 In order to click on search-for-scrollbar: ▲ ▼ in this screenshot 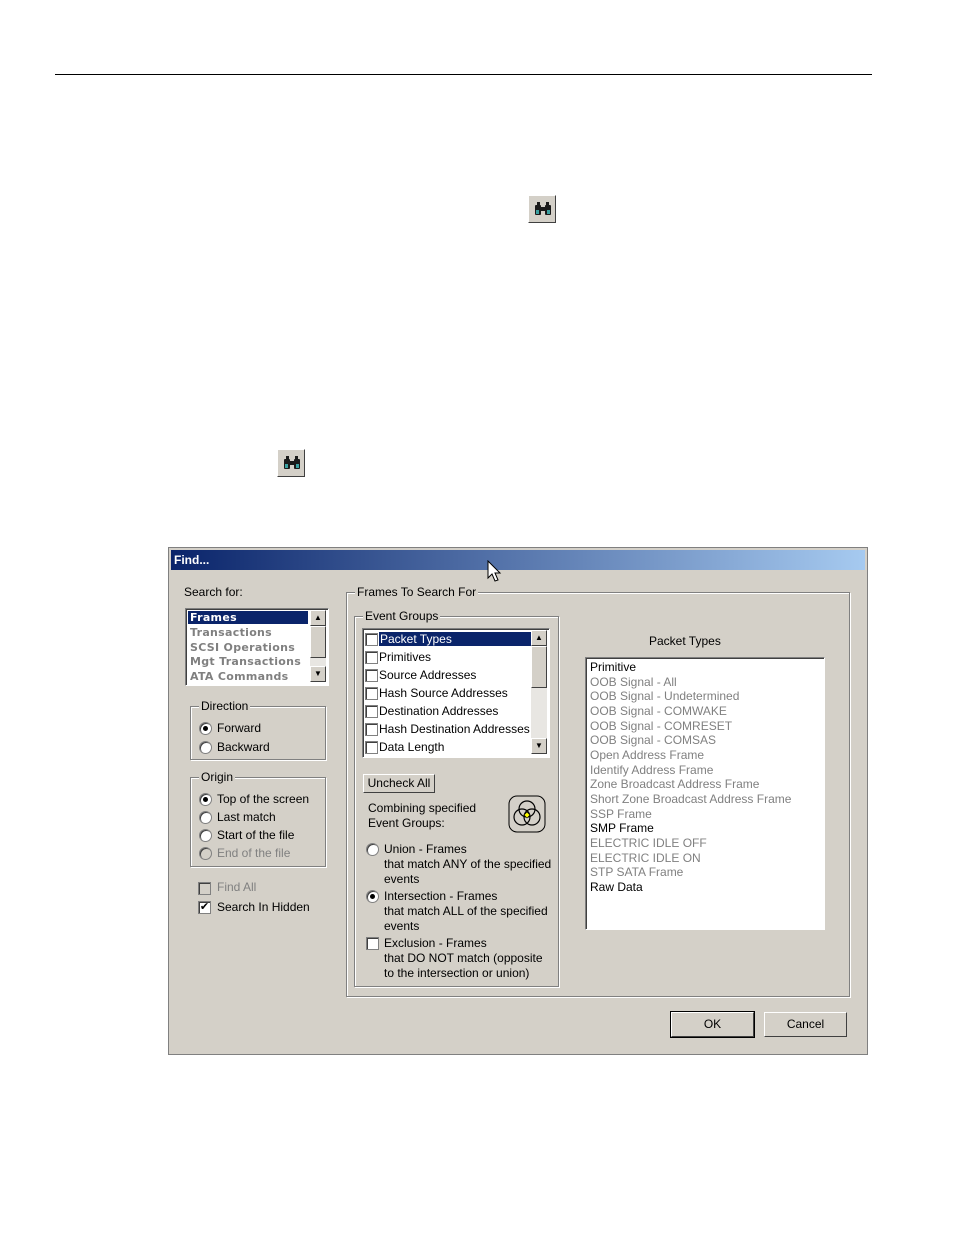, I will do `click(318, 646)`.